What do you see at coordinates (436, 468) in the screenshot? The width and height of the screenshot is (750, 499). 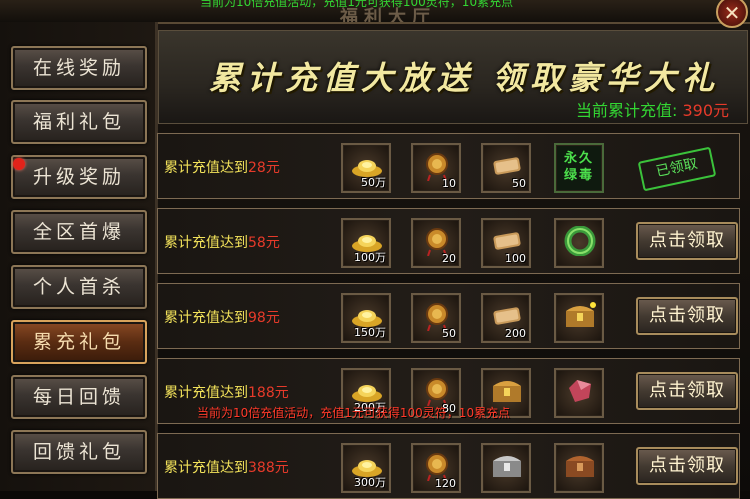 I see `reward-item-talisman: 120` at bounding box center [436, 468].